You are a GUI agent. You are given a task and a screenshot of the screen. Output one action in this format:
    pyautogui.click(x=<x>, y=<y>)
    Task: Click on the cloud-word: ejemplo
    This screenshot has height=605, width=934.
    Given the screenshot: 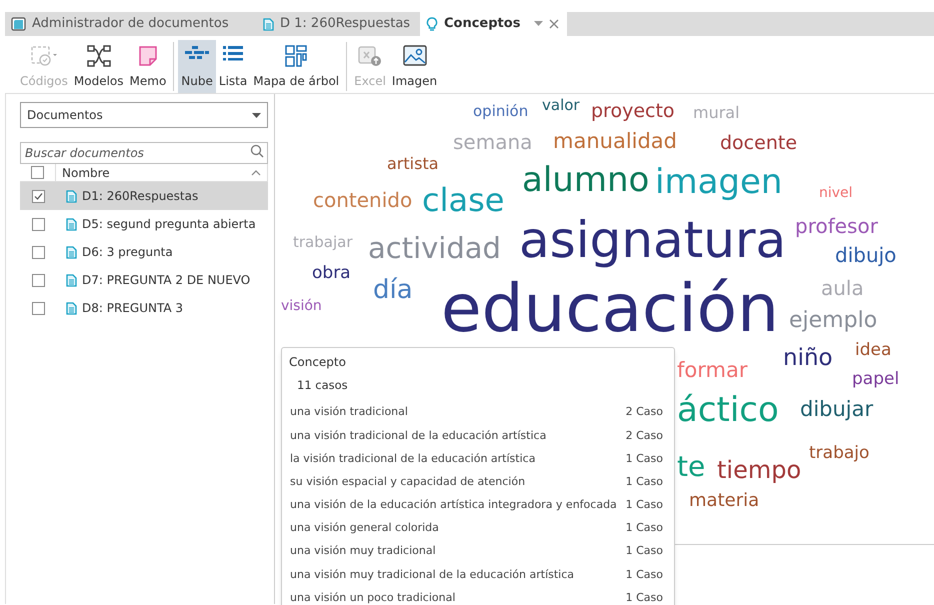 What is the action you would take?
    pyautogui.click(x=833, y=321)
    